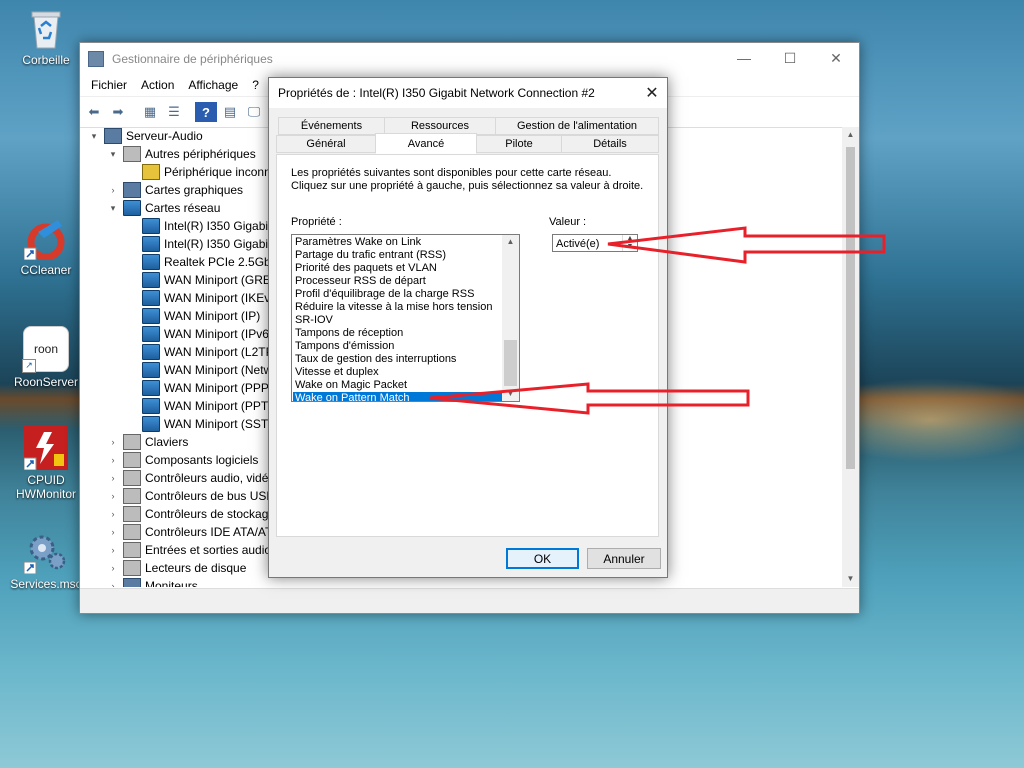 This screenshot has width=1024, height=768. Describe the element at coordinates (398, 294) in the screenshot. I see `property-list-item: Profil d'équilibrage de la charge RSS` at that location.